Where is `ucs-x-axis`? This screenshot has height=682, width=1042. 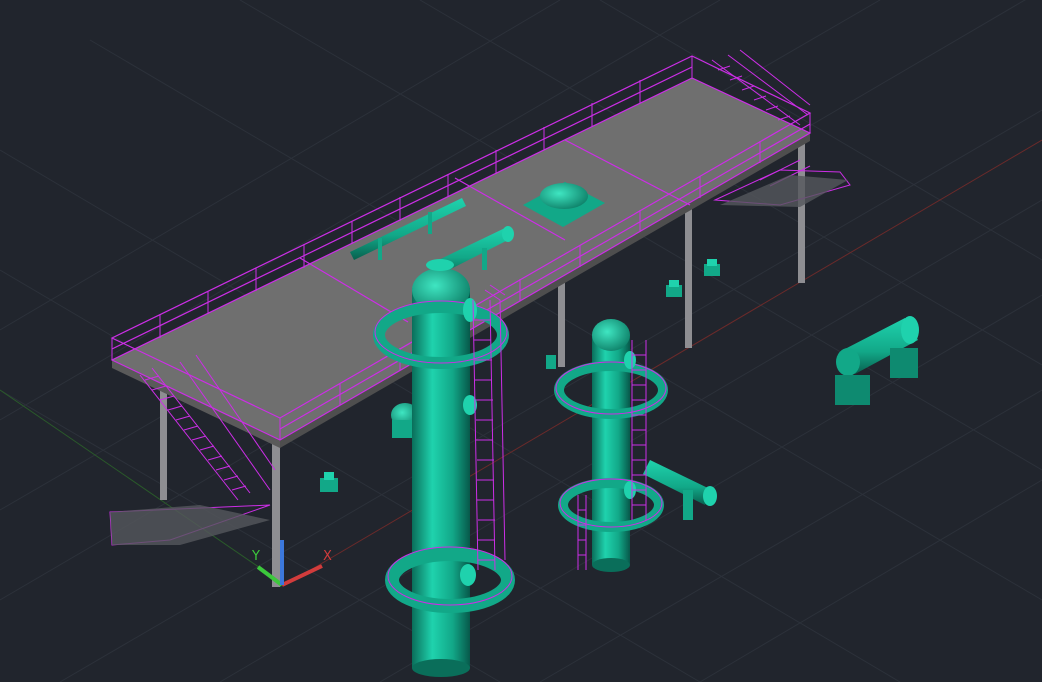 ucs-x-axis is located at coordinates (302, 575).